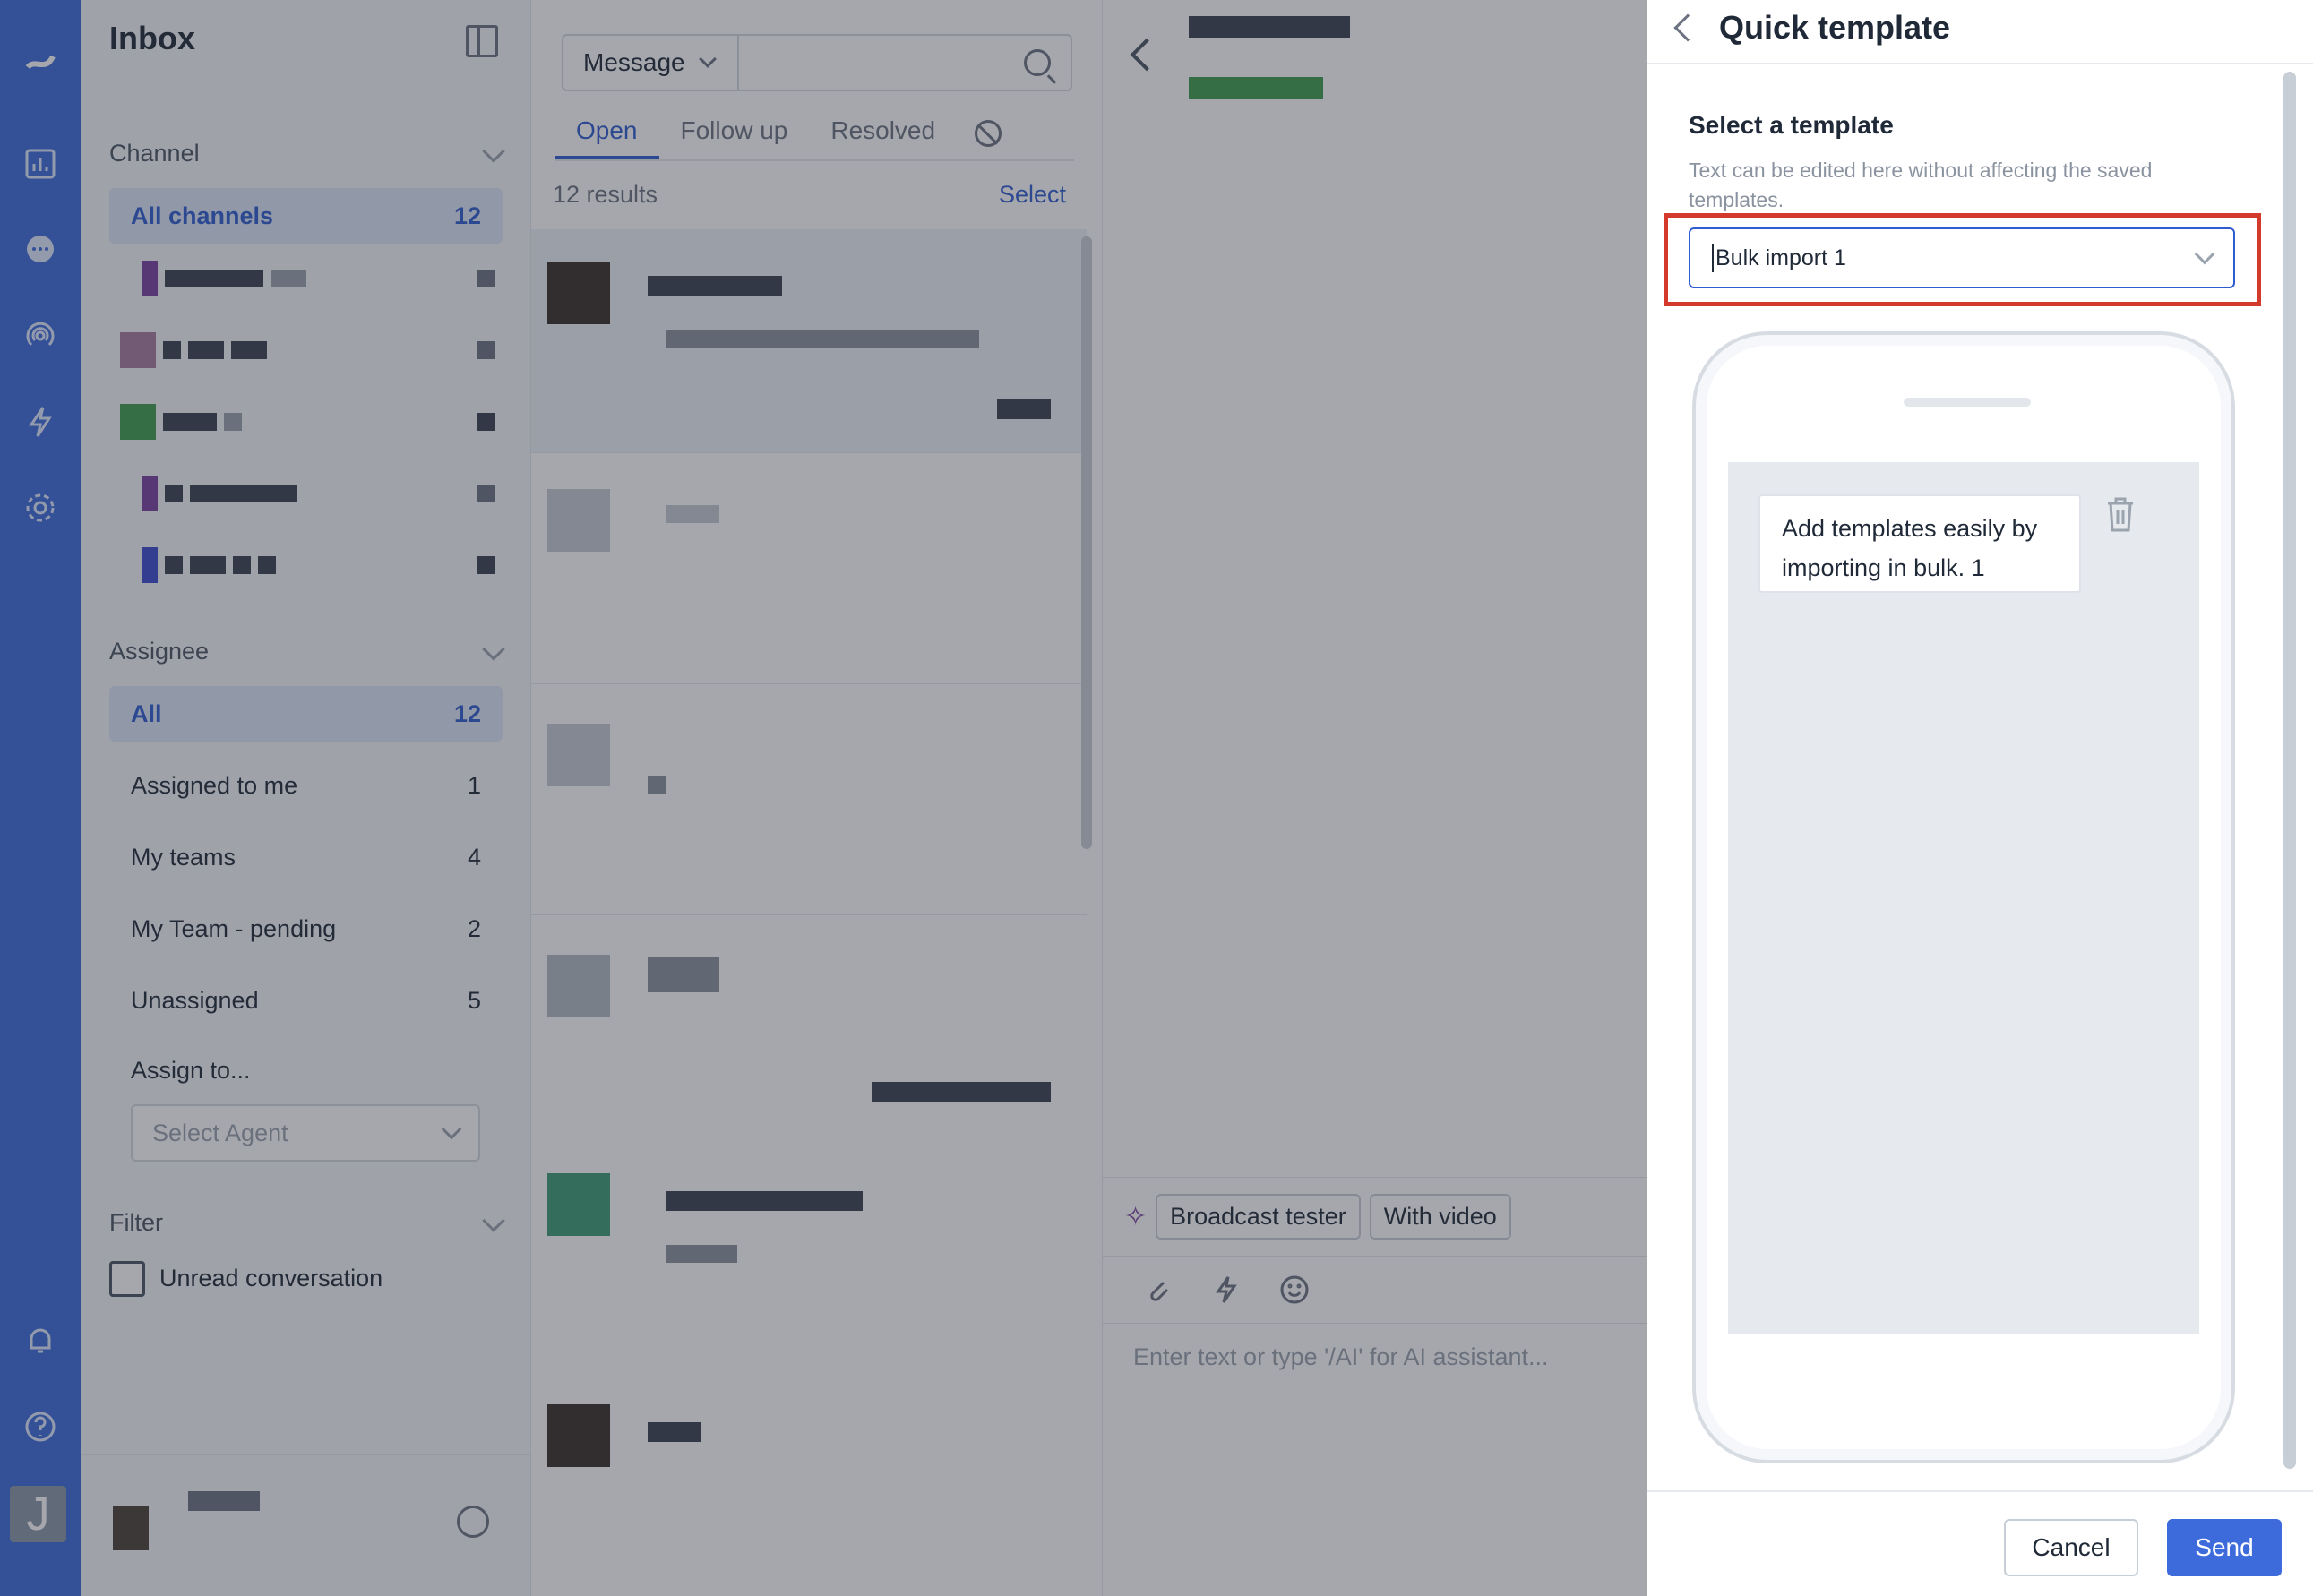 This screenshot has height=1596, width=2313. What do you see at coordinates (2224, 1548) in the screenshot?
I see `send-button: Send` at bounding box center [2224, 1548].